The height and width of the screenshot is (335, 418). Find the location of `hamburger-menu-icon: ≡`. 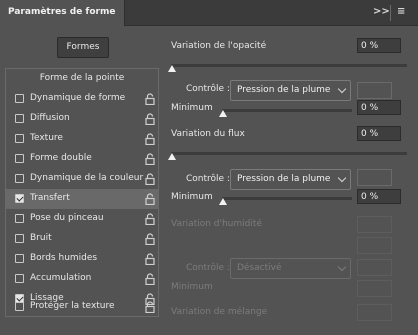

hamburger-menu-icon: ≡ is located at coordinates (401, 11).